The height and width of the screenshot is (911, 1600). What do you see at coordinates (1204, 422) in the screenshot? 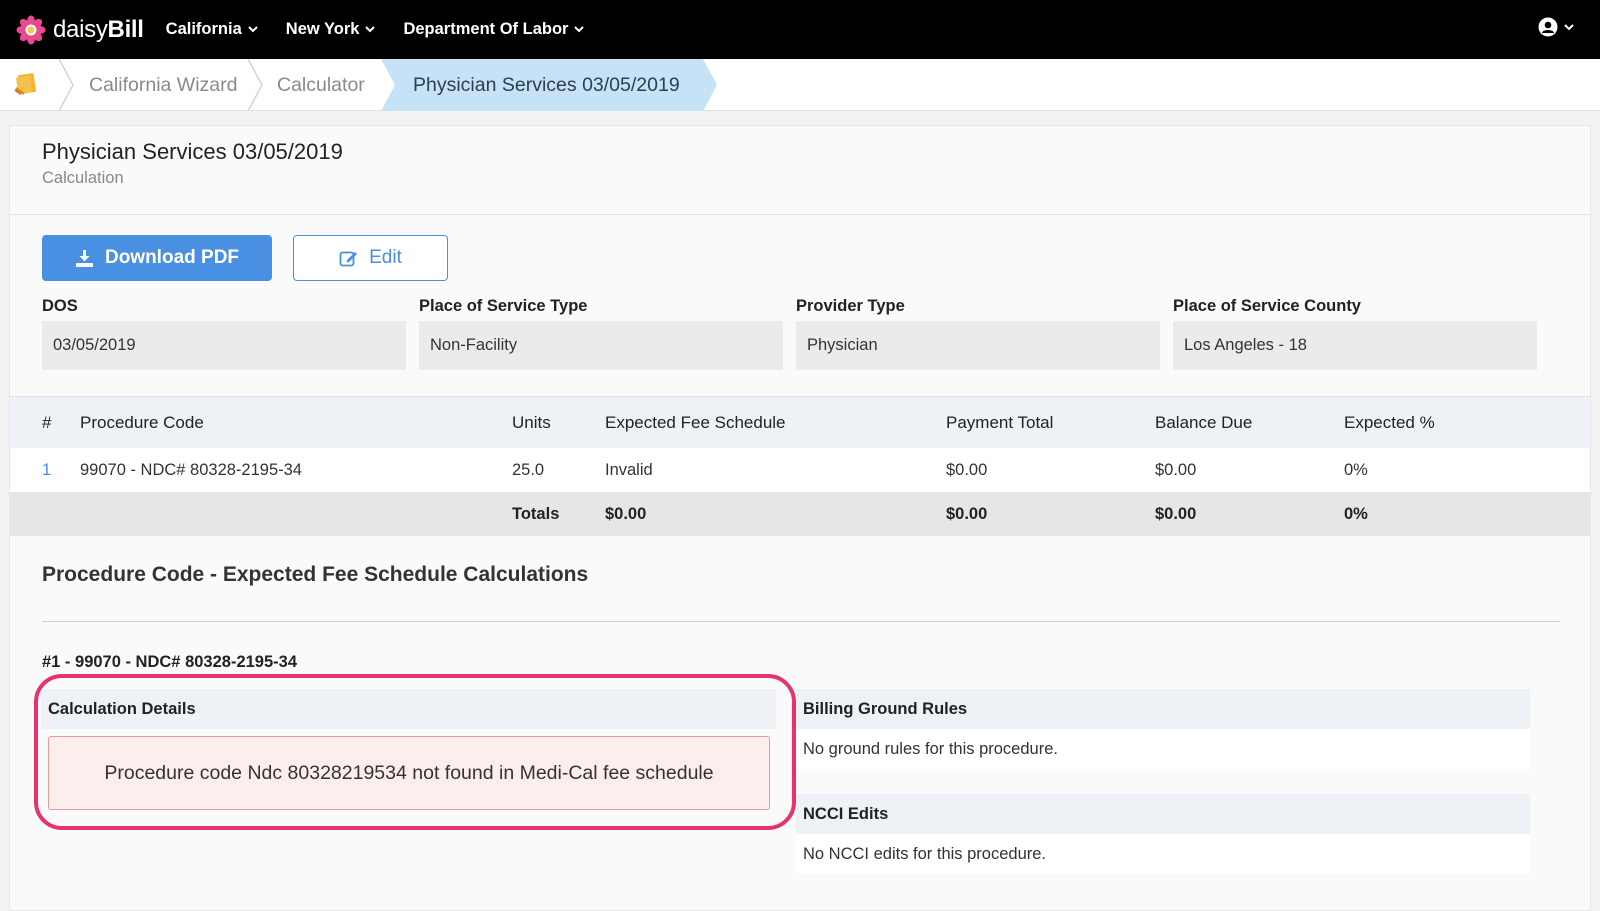
I see `column-header-balance-due: Balance Due` at bounding box center [1204, 422].